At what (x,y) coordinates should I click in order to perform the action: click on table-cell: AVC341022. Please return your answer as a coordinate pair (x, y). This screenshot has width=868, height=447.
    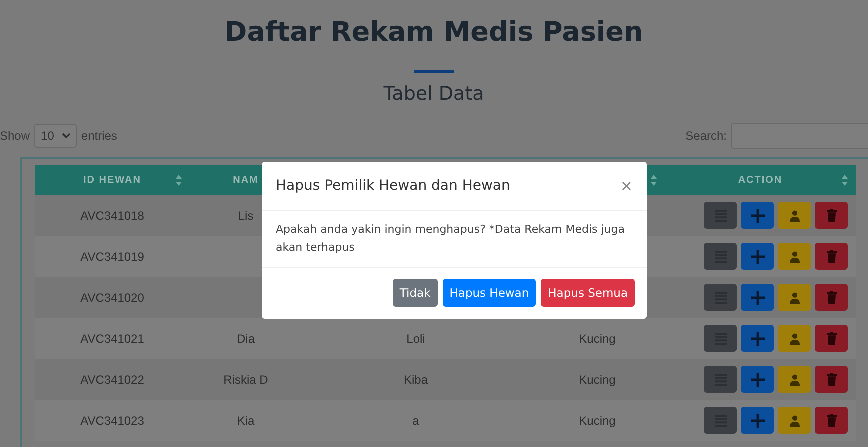
    Looking at the image, I should click on (112, 379).